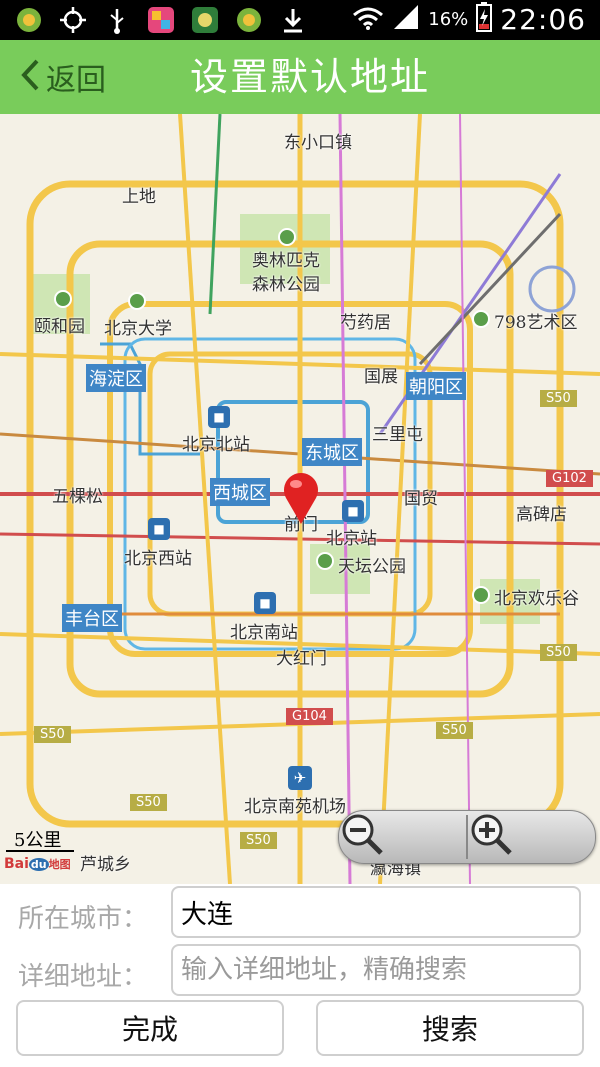  I want to click on gps-icon, so click(73, 20).